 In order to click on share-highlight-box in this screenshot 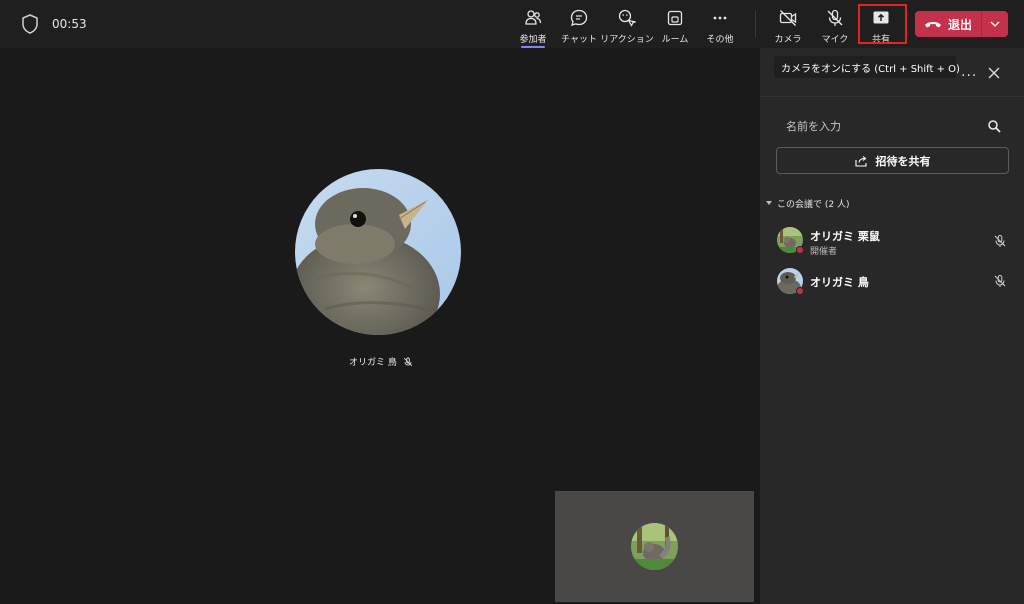, I will do `click(882, 24)`.